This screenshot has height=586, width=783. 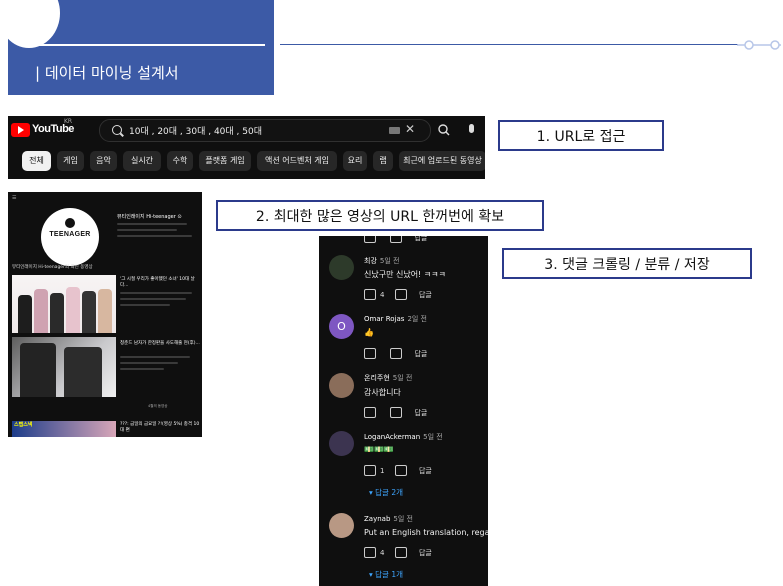 I want to click on comment-author: Zaynab 5일 전, so click(x=388, y=519).